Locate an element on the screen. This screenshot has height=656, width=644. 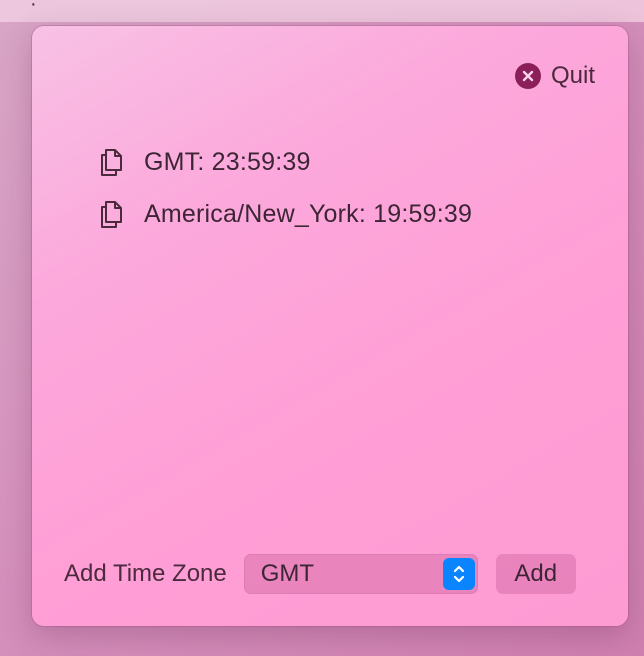
add-time-zone-bar: Add Time Zone GMT Add is located at coordinates (329, 574).